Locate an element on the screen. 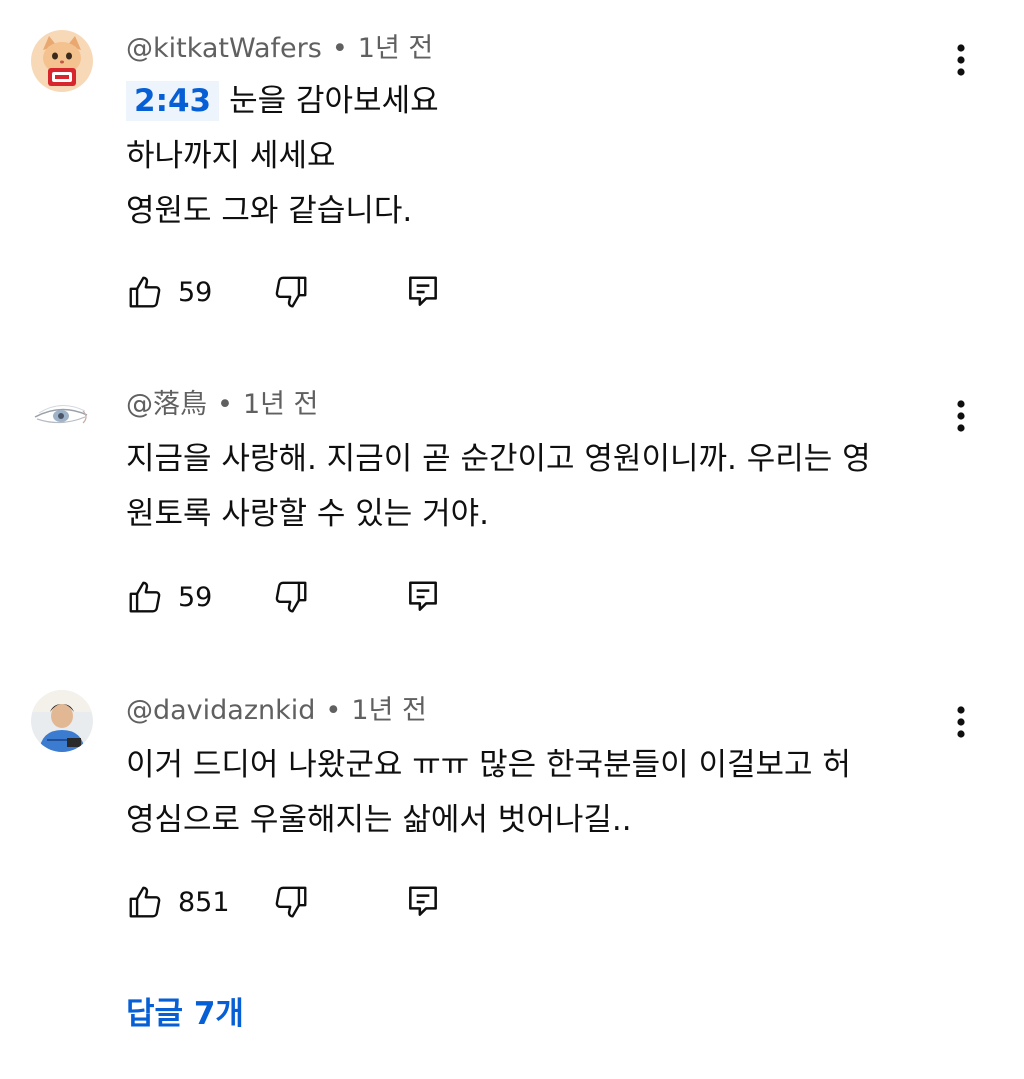 Image resolution: width=1024 pixels, height=1079 pixels. cat-avatar-icon is located at coordinates (62, 61).